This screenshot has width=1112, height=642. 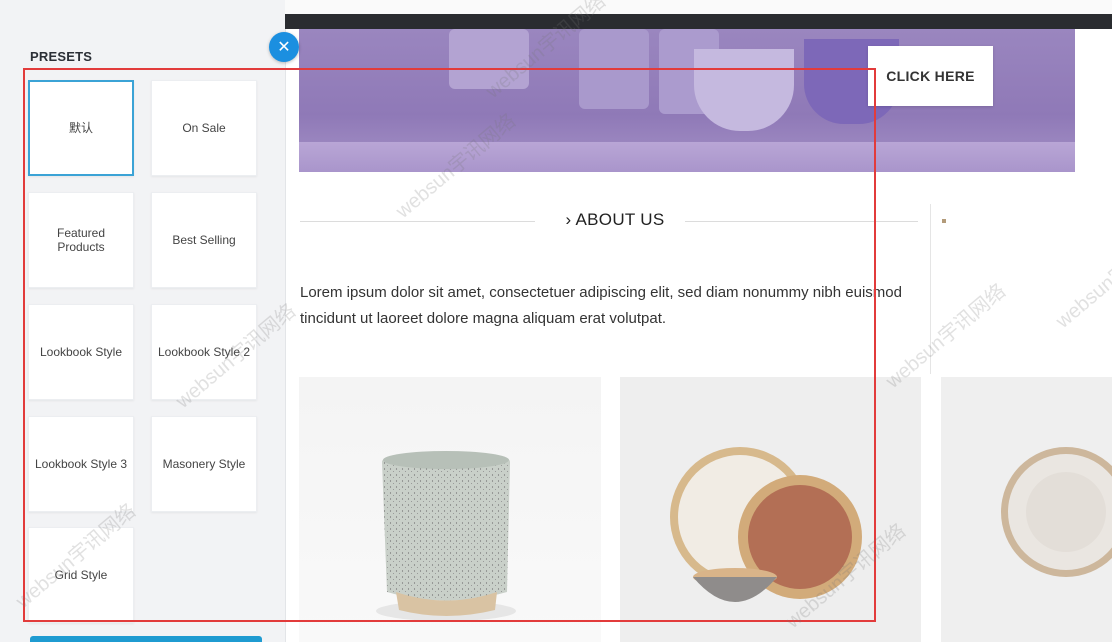 I want to click on preset-label: Lookbook Style, so click(x=81, y=352).